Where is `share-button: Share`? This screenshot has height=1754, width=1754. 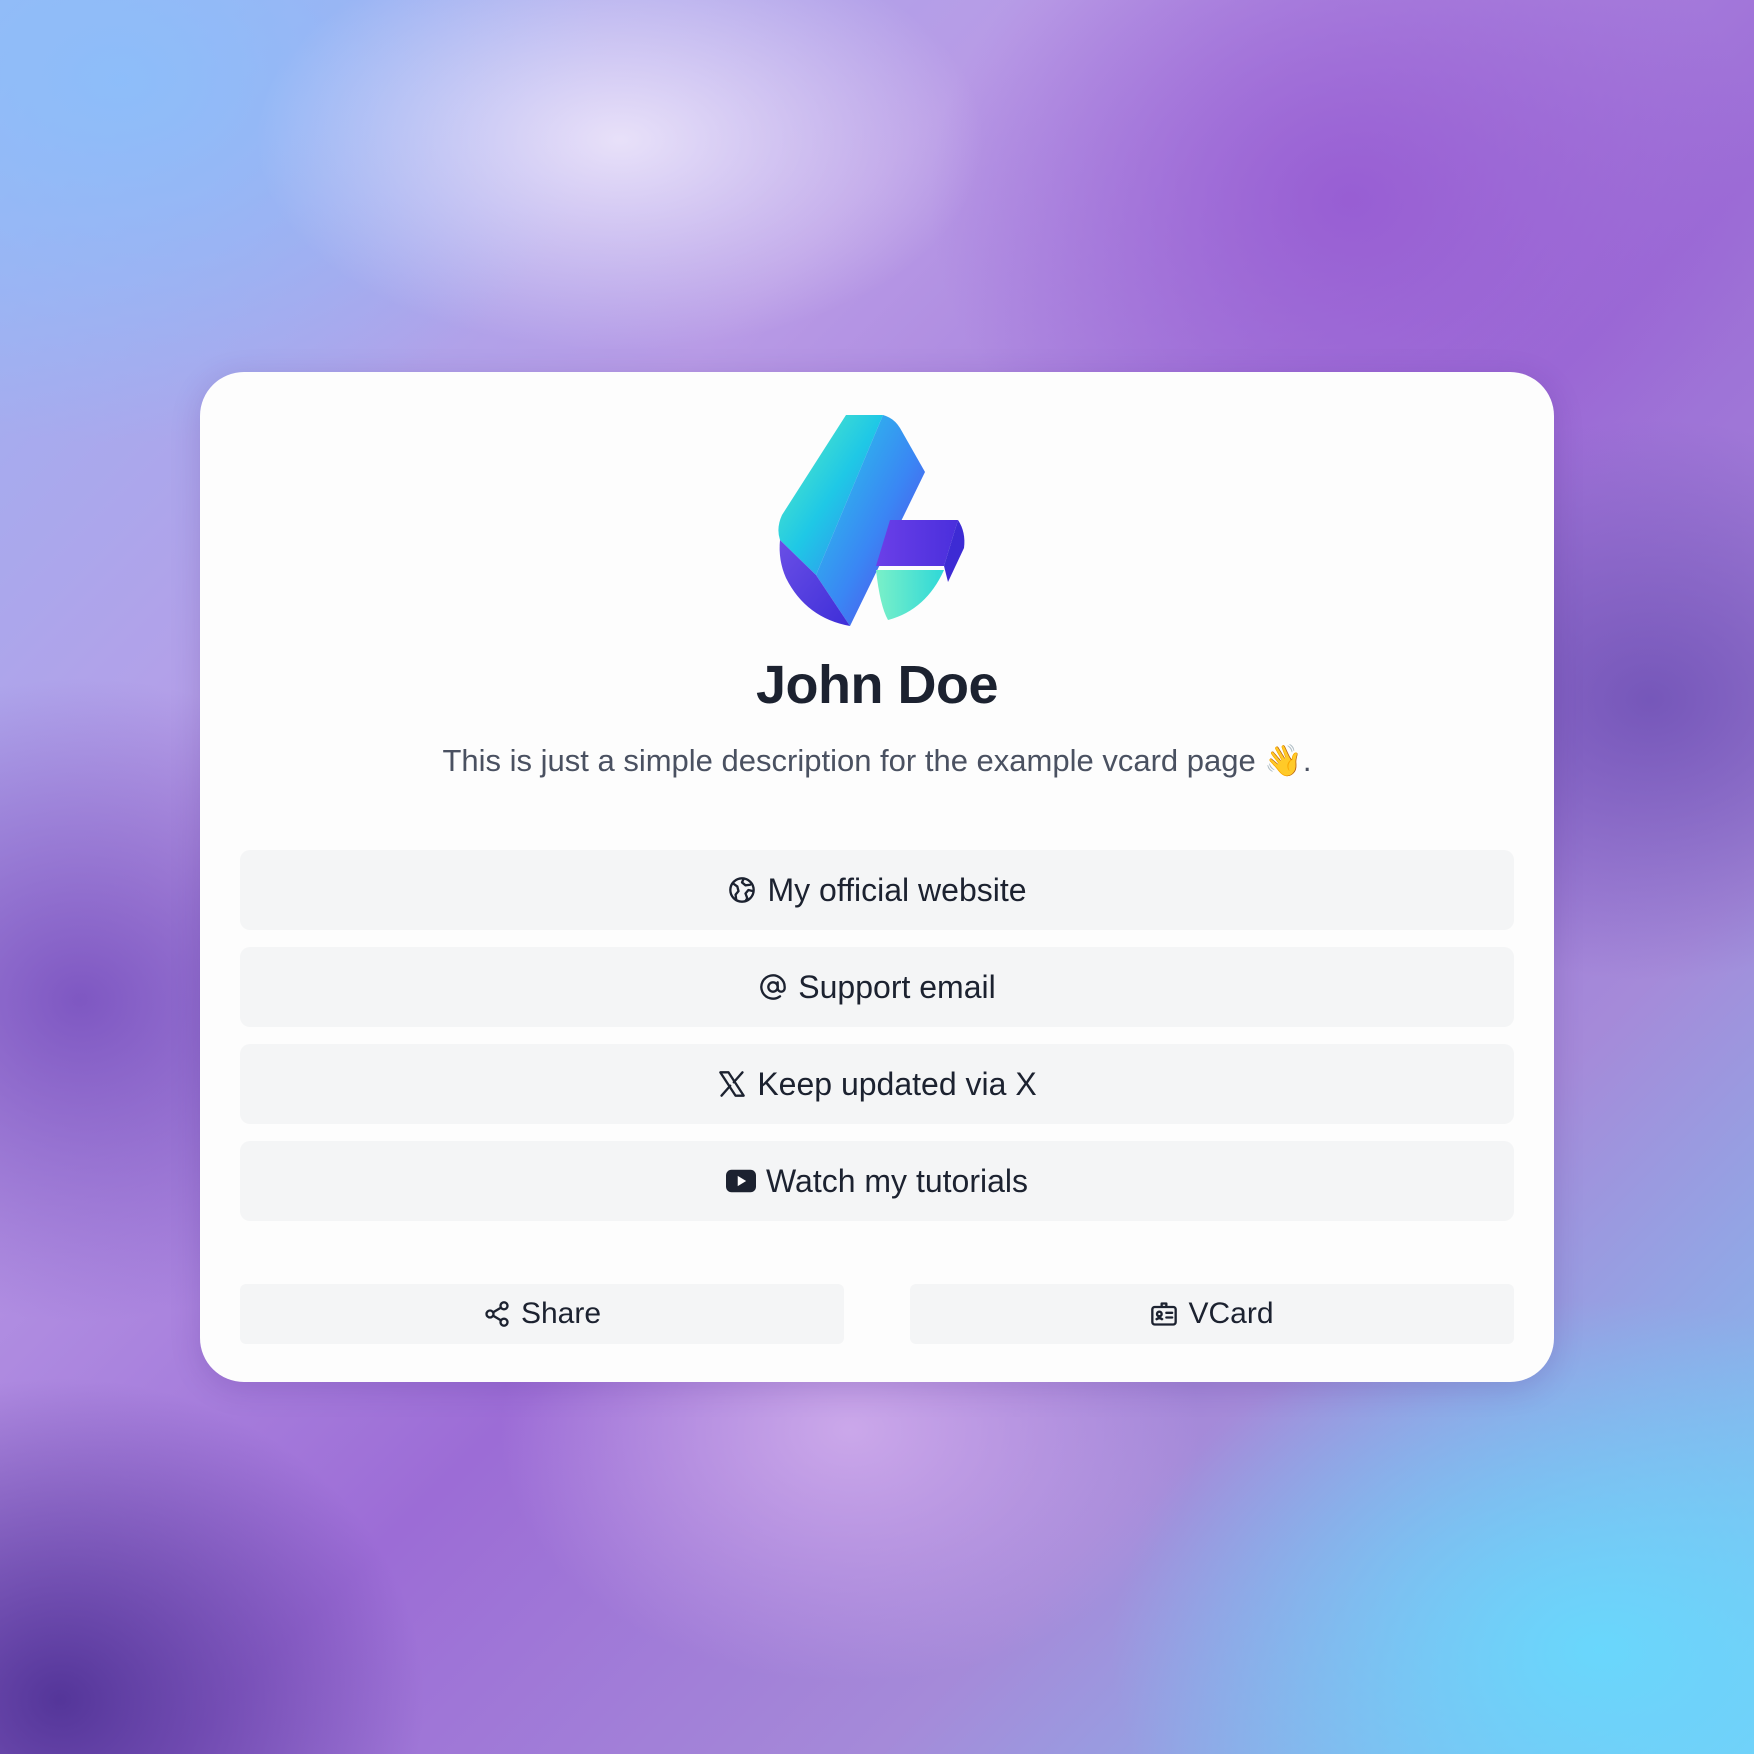
share-button: Share is located at coordinates (542, 1314).